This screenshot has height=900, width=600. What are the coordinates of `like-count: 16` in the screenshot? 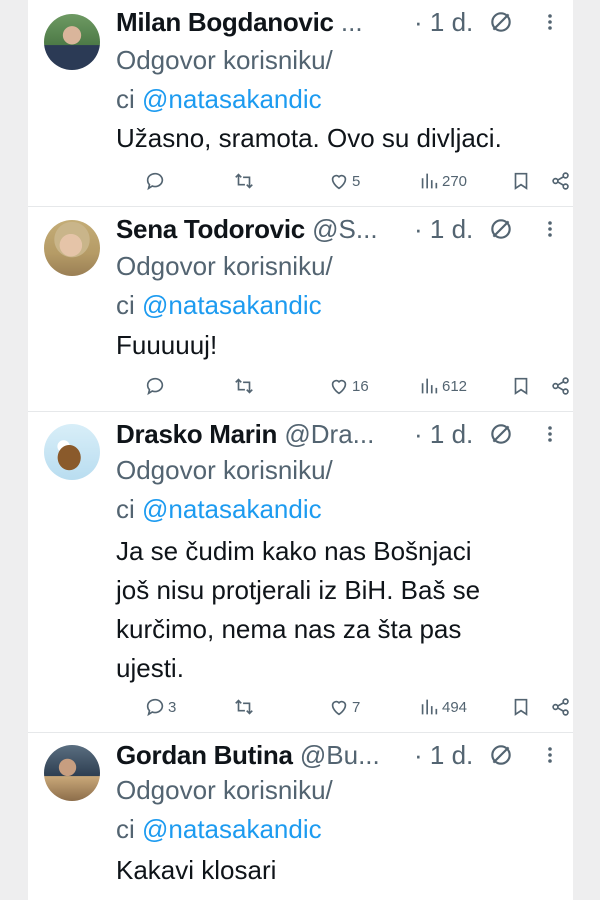 It's located at (360, 386).